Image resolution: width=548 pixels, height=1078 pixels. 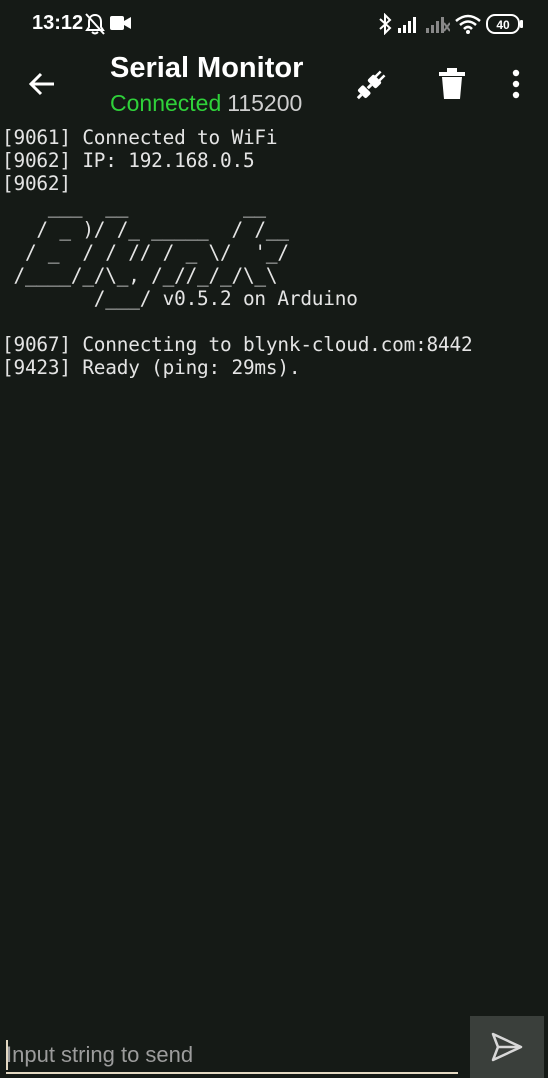 I want to click on page-title: Serial Monitor, so click(x=207, y=68).